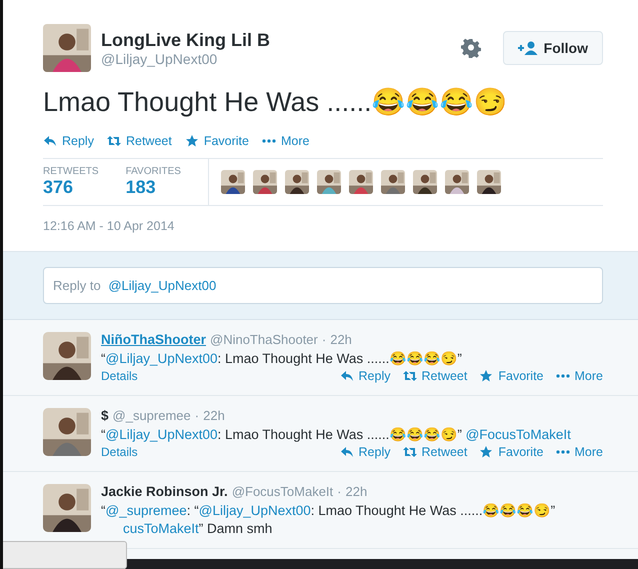  I want to click on reply-text: “@_supremee: “@Liljay_UpNext00: Lmao Thought He Was ......😂😂😂😏”, so click(328, 510).